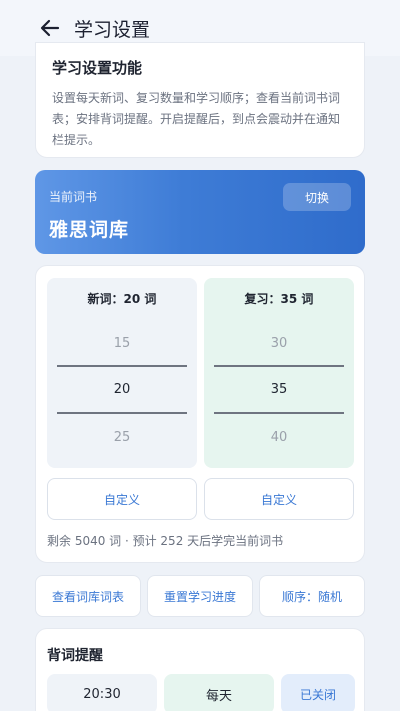  What do you see at coordinates (88, 596) in the screenshot?
I see `view-word-list-button: 查看词库词表` at bounding box center [88, 596].